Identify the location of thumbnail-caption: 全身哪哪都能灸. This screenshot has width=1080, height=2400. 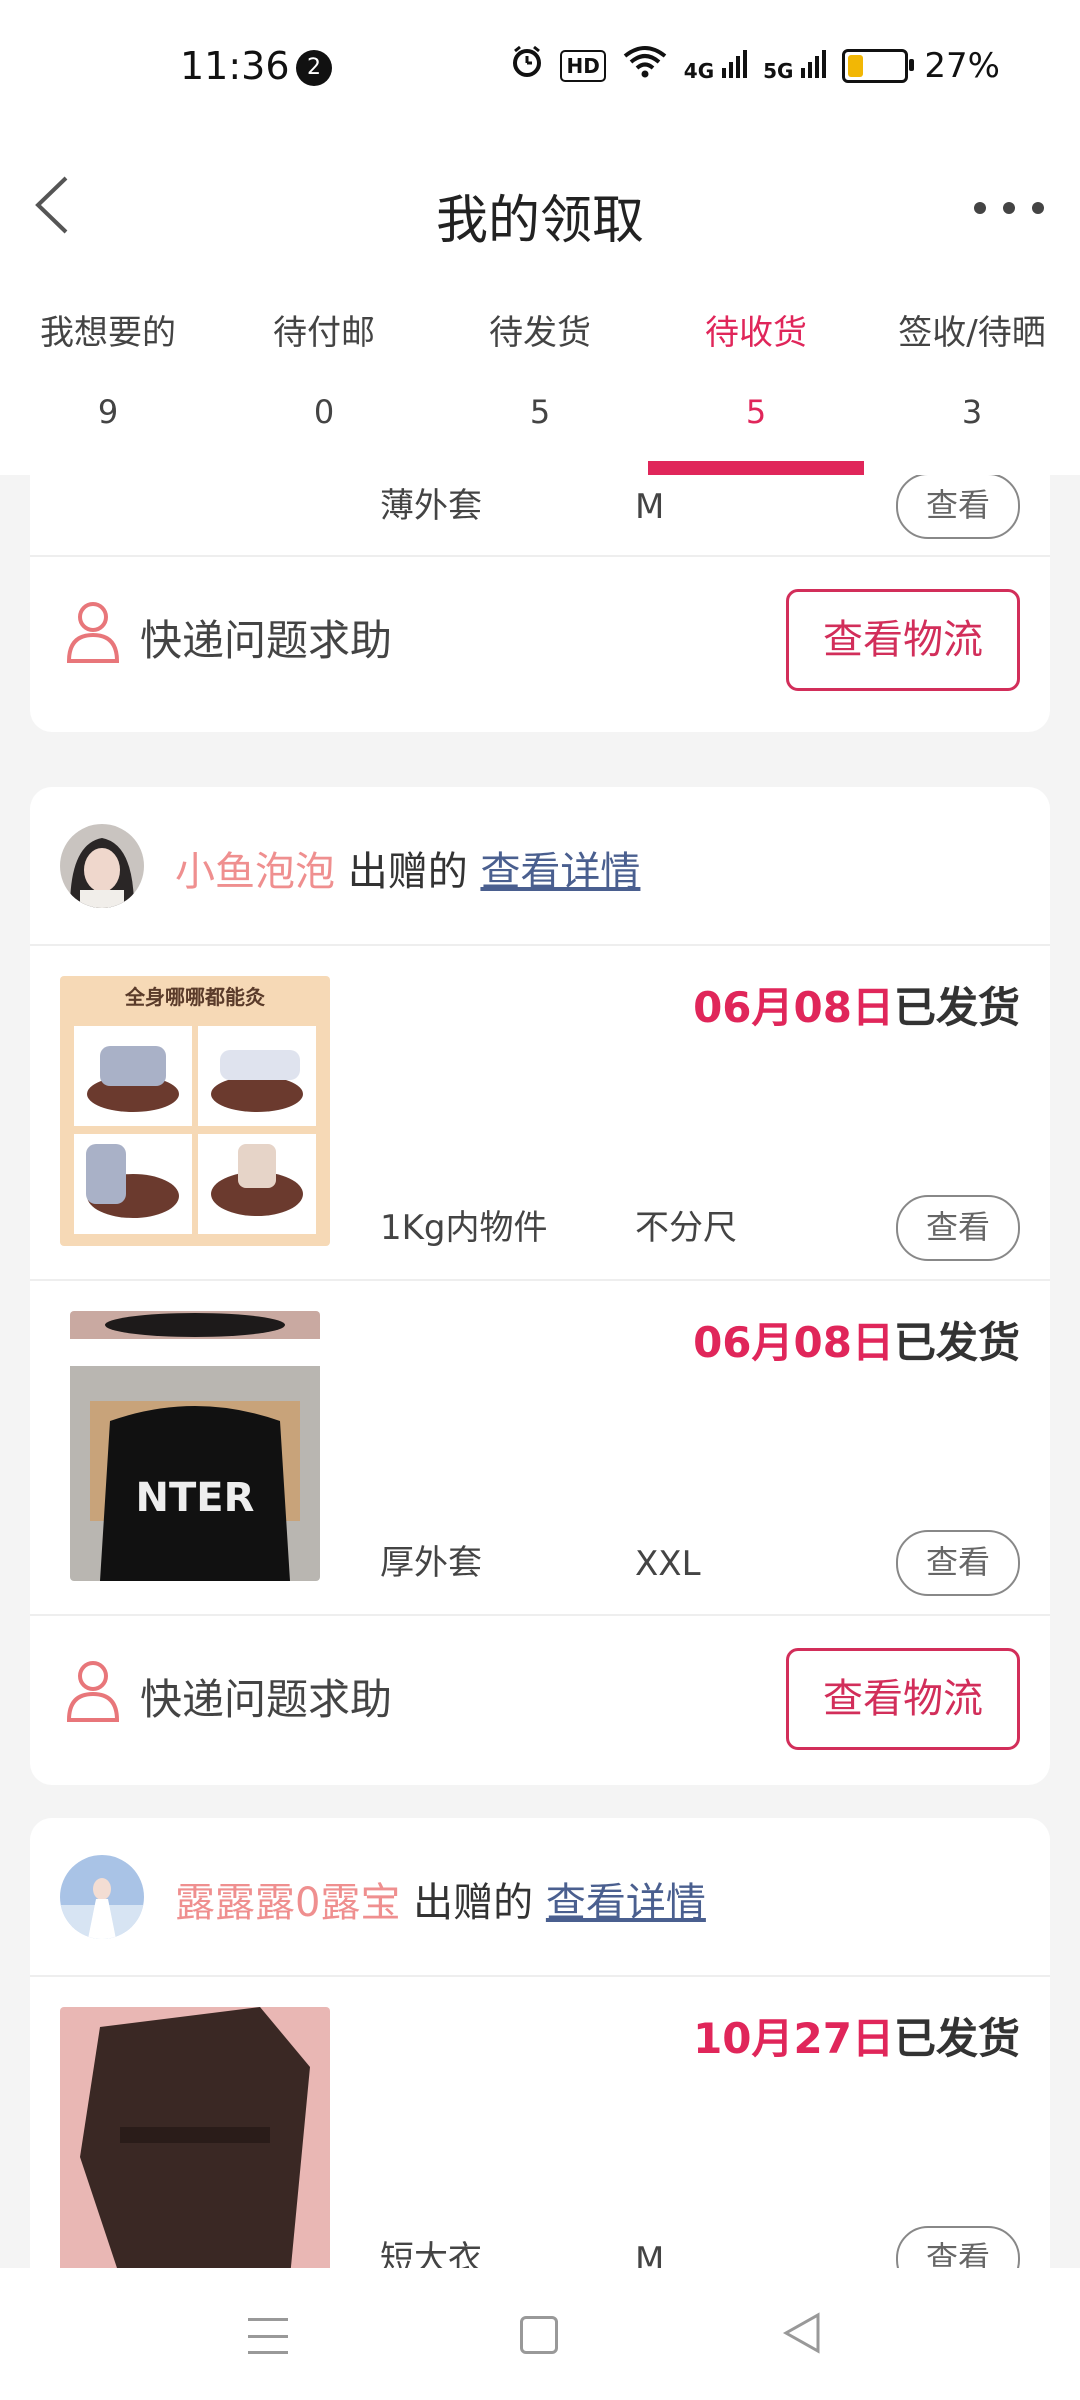
(194, 997).